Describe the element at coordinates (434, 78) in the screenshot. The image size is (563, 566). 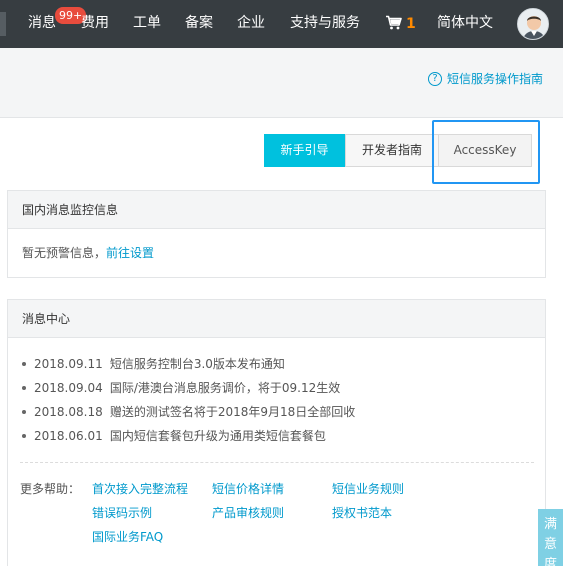
I see `question-circle-icon: ?` at that location.